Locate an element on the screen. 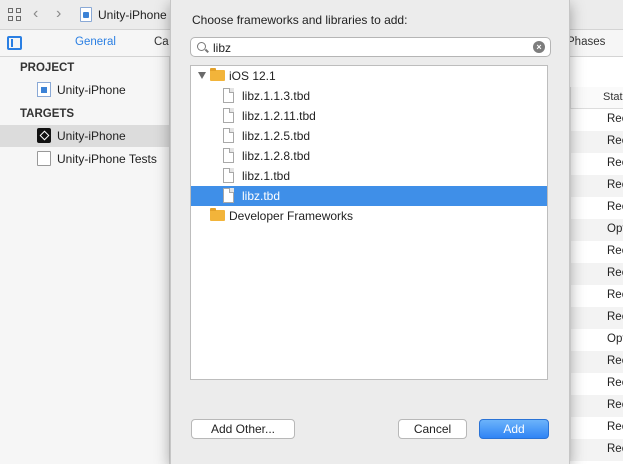 The image size is (623, 464). list-item-selected: libz.tbd is located at coordinates (369, 196).